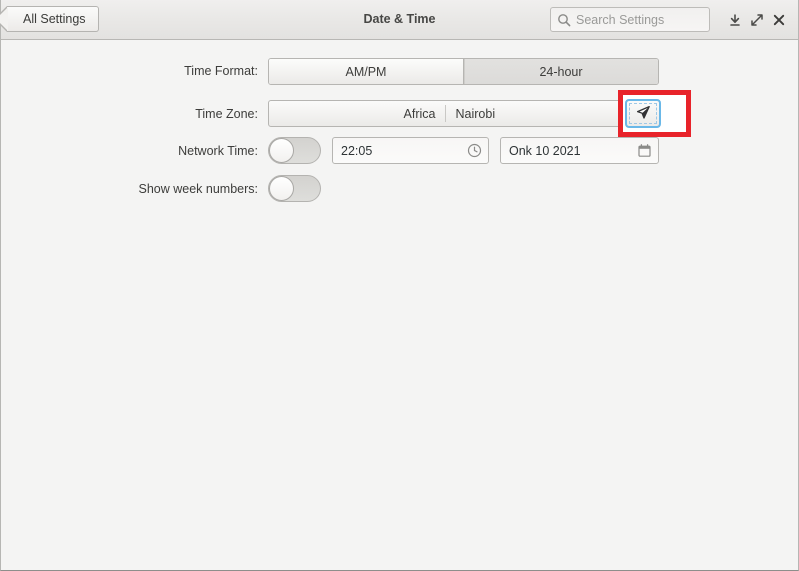  What do you see at coordinates (399, 20) in the screenshot?
I see `header-bar: All Settings Date & Time Search Settings` at bounding box center [399, 20].